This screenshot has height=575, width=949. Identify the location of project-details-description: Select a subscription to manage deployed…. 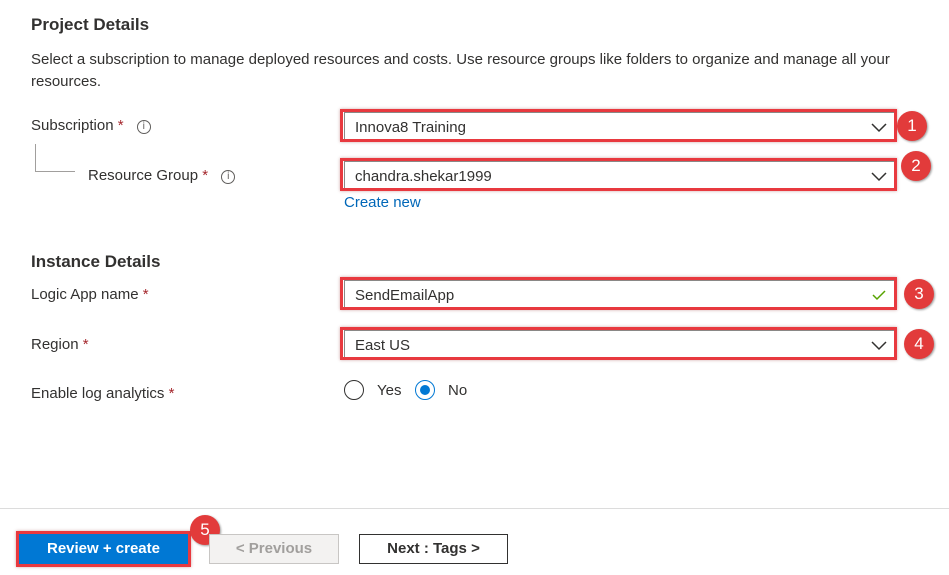
(460, 70).